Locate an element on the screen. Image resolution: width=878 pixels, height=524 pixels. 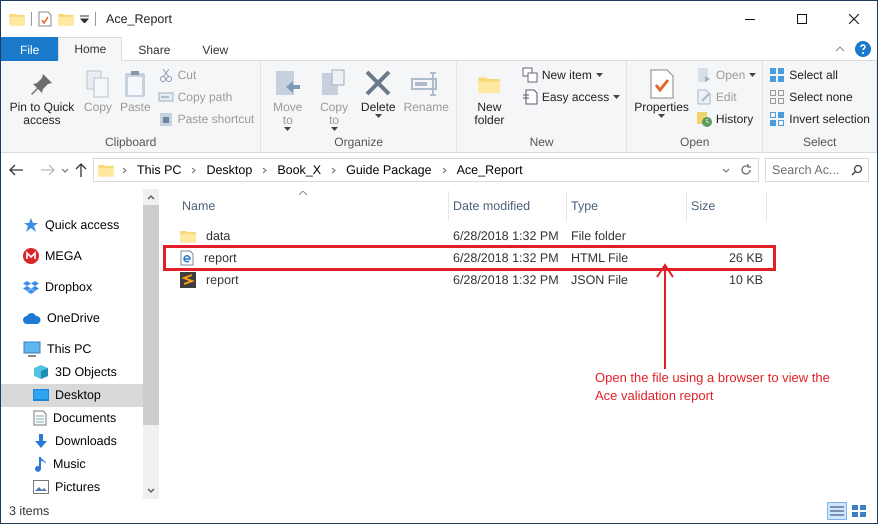
ribbon-button: New folder is located at coordinates (489, 99).